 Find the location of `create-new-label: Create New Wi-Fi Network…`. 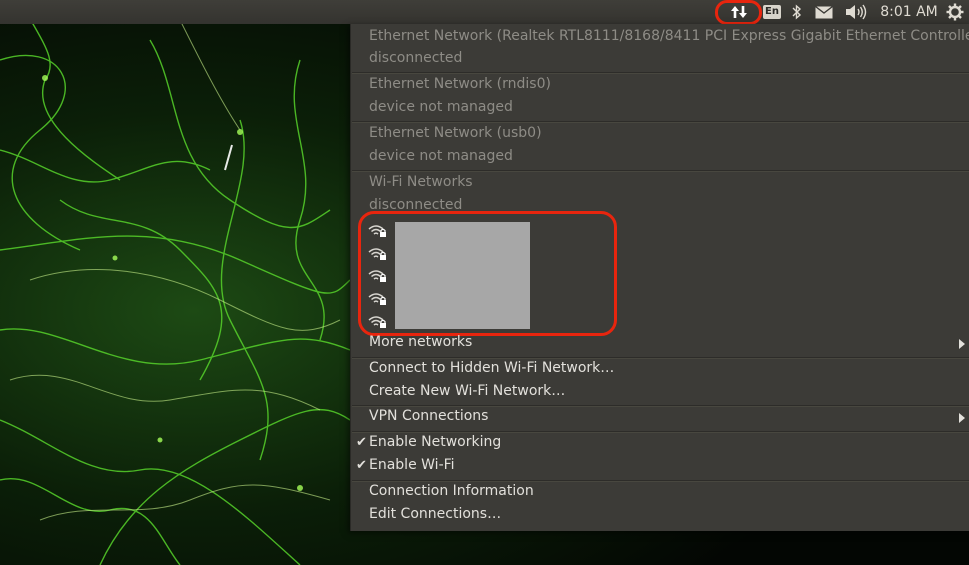

create-new-label: Create New Wi-Fi Network… is located at coordinates (467, 391).